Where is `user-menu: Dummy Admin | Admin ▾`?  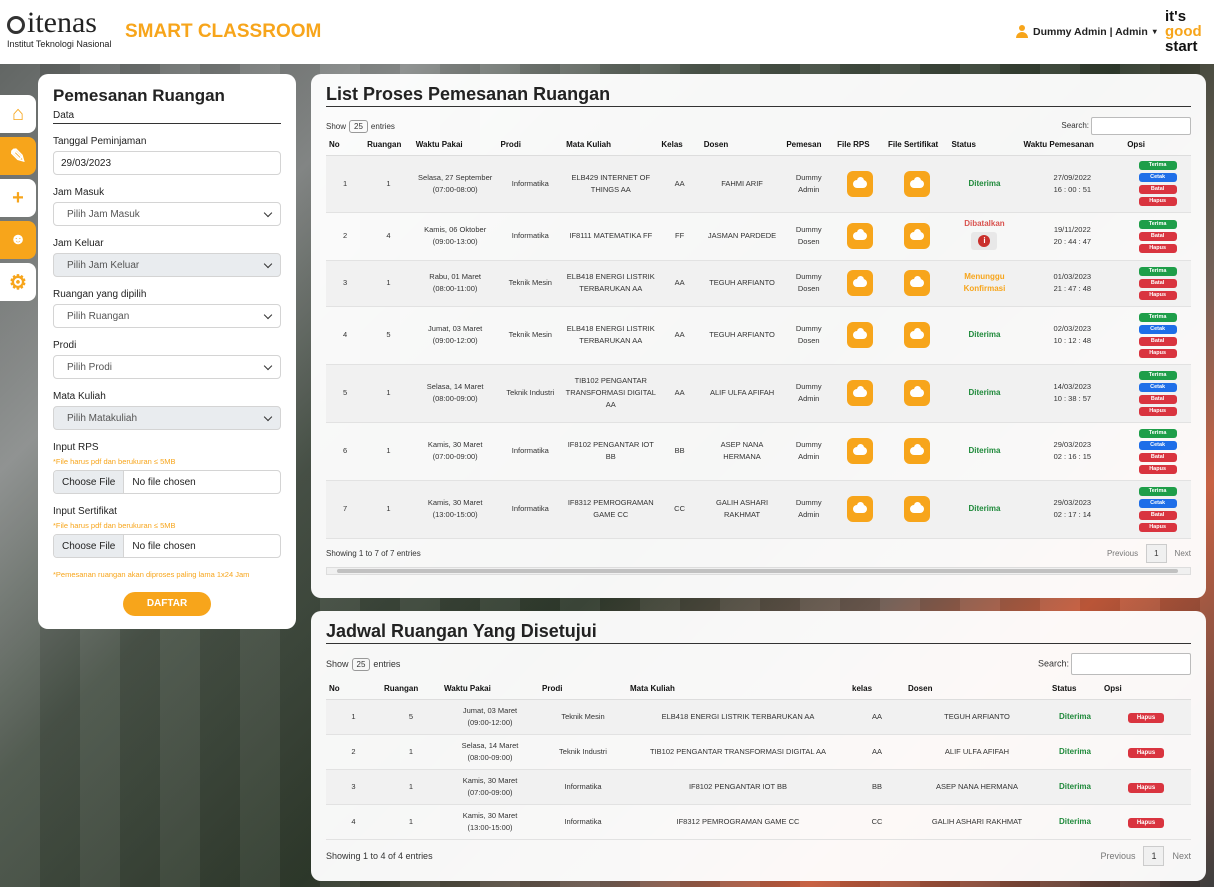 user-menu: Dummy Admin | Admin ▾ is located at coordinates (1086, 31).